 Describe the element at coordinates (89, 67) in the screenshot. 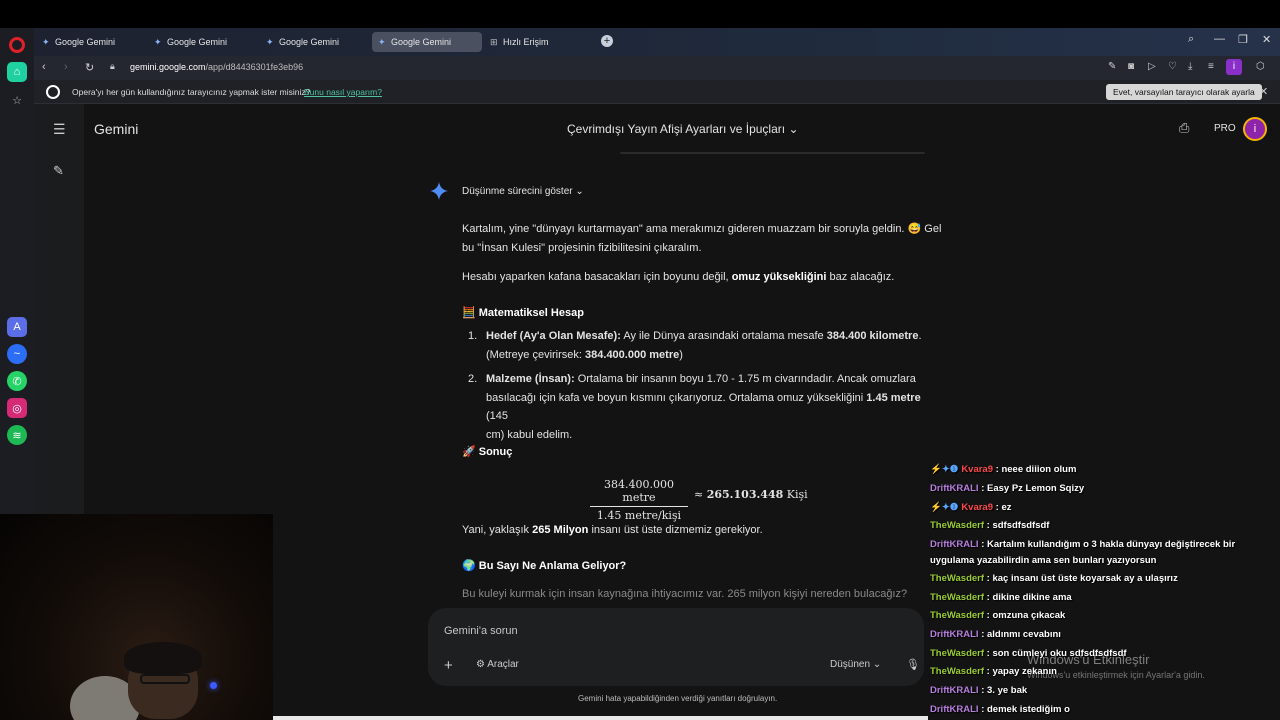

I see `reload-icon: ↻` at that location.